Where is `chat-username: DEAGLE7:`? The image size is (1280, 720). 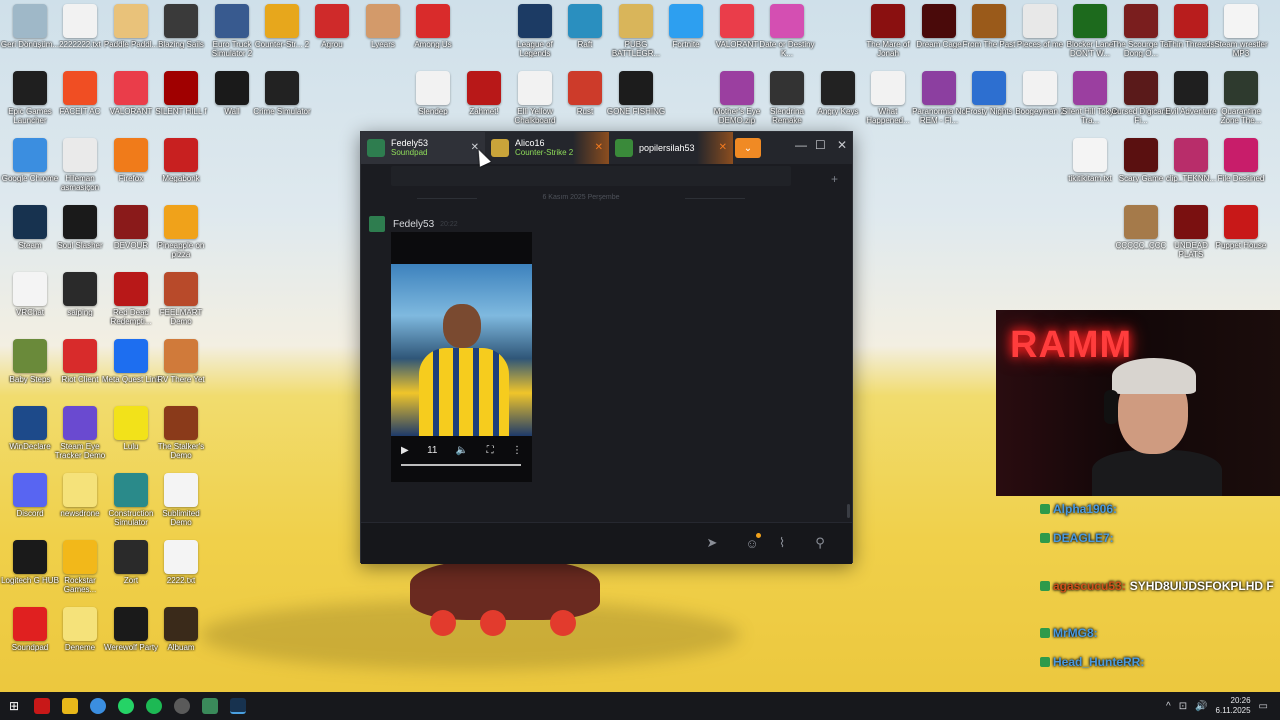
chat-username: DEAGLE7: is located at coordinates (1083, 538).